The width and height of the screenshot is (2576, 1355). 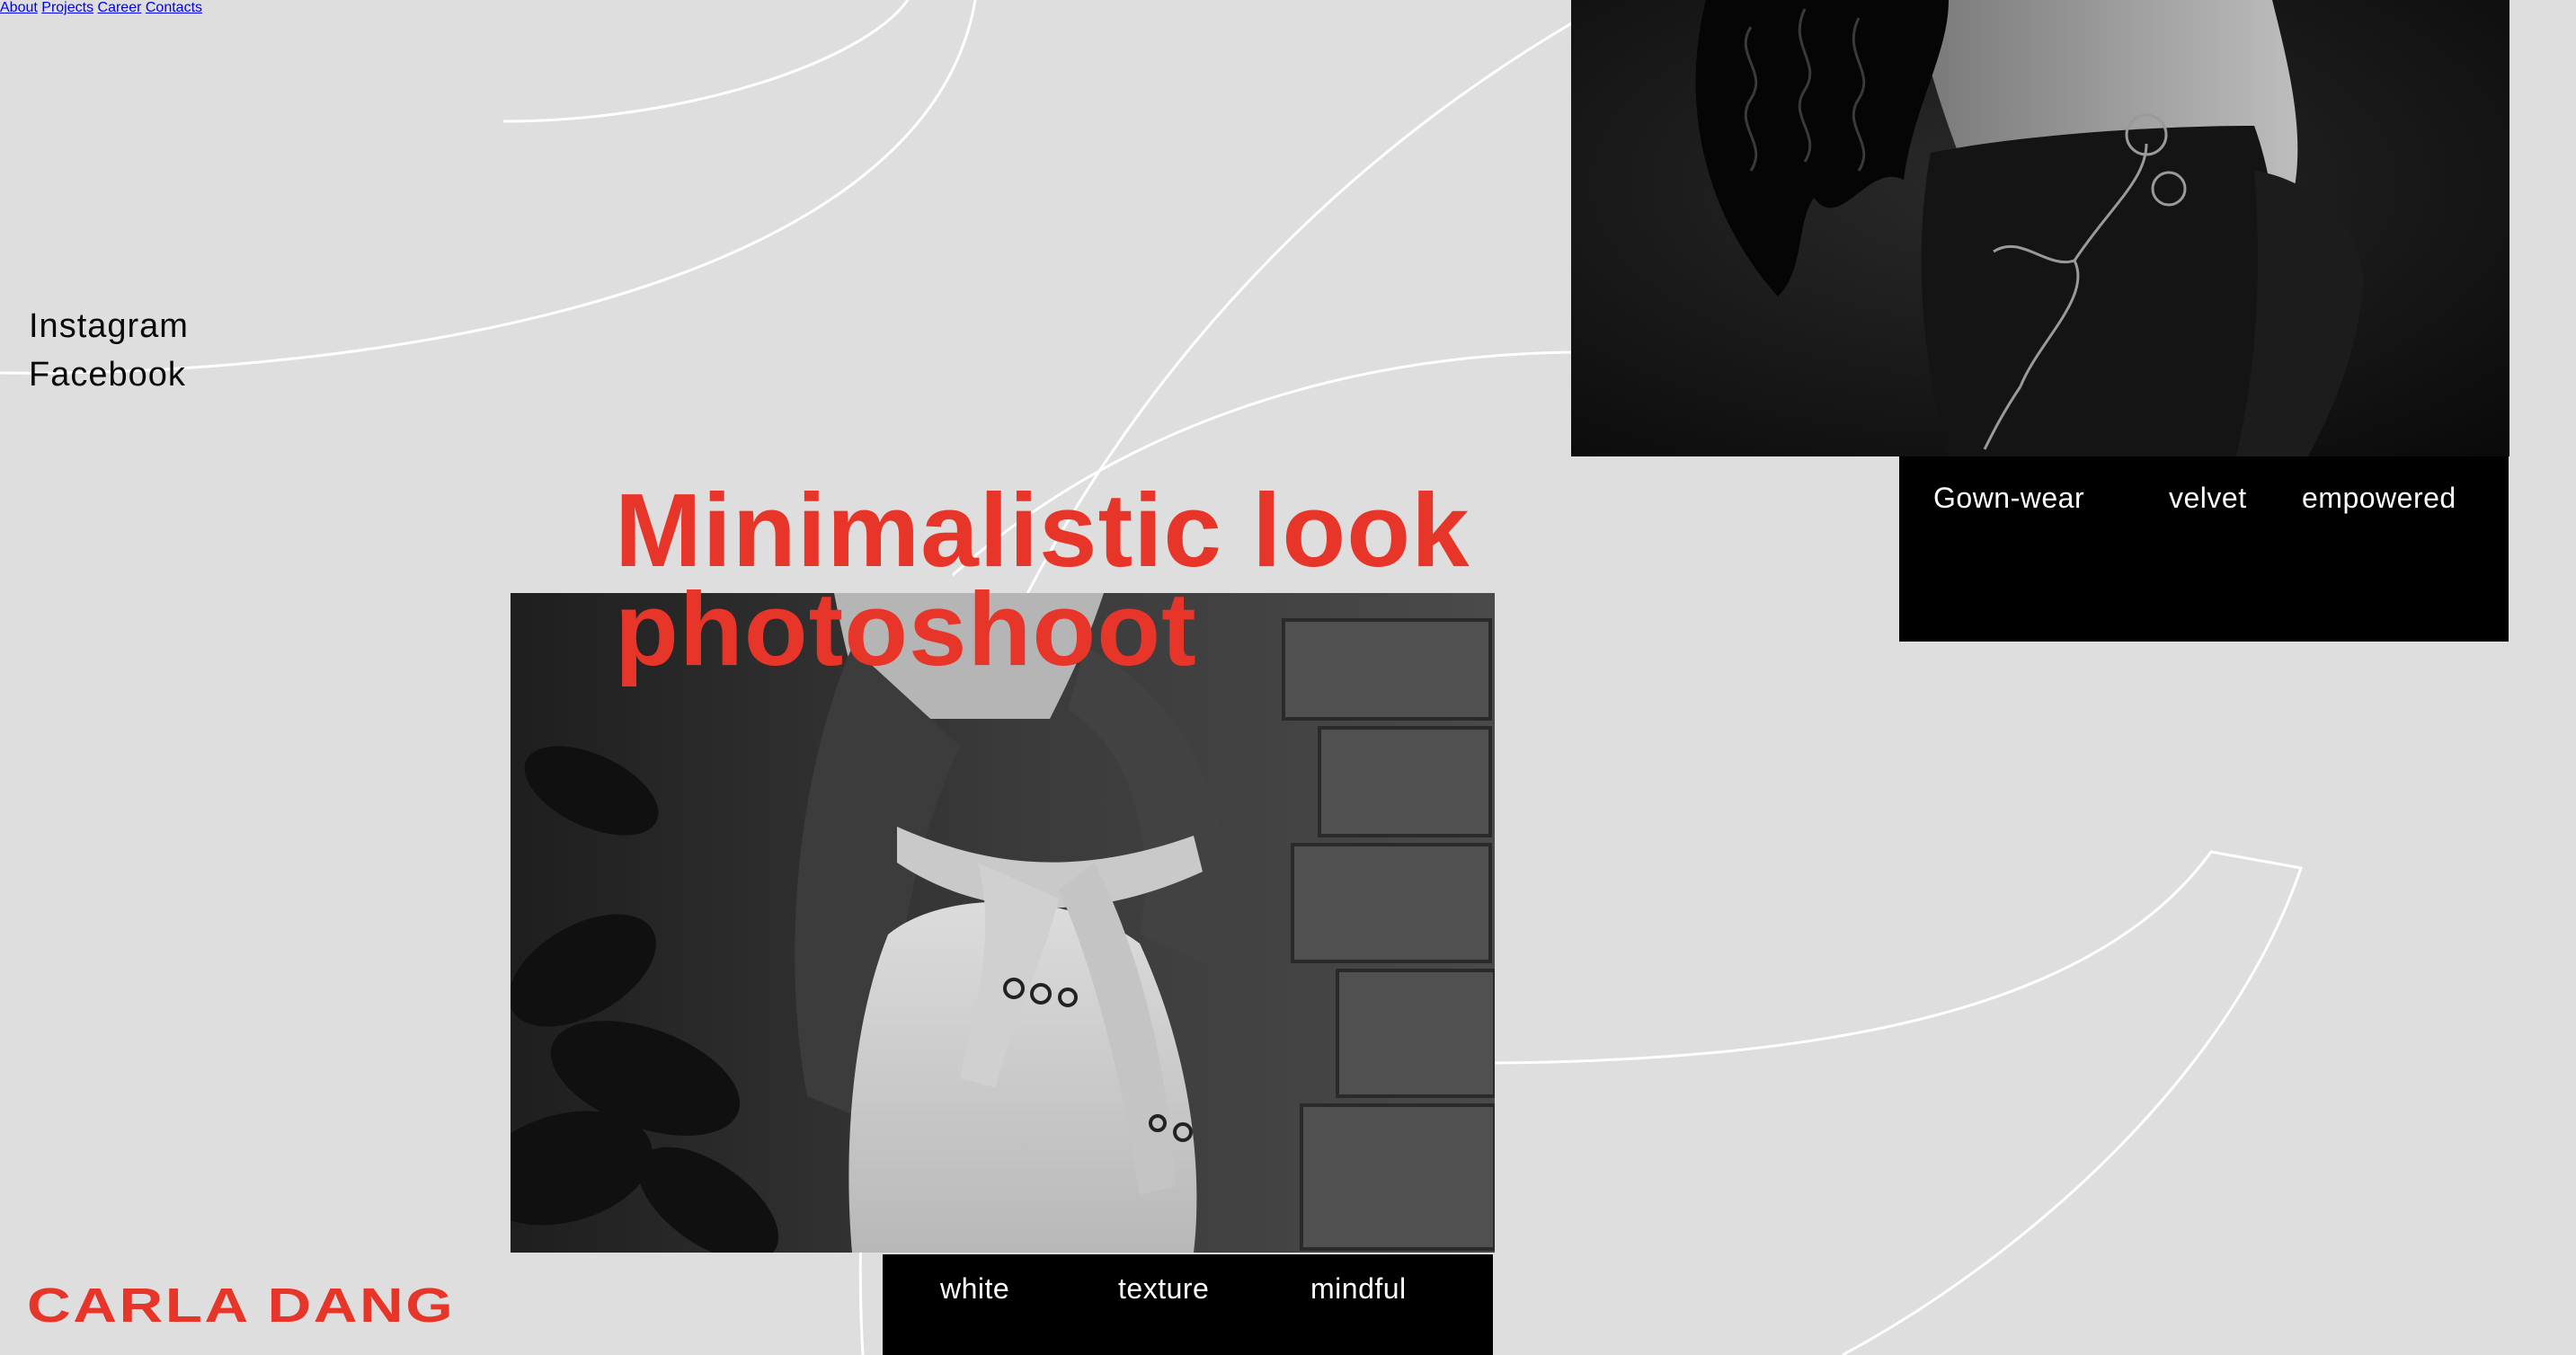 What do you see at coordinates (120, 8) in the screenshot?
I see `nav-career-link: Career` at bounding box center [120, 8].